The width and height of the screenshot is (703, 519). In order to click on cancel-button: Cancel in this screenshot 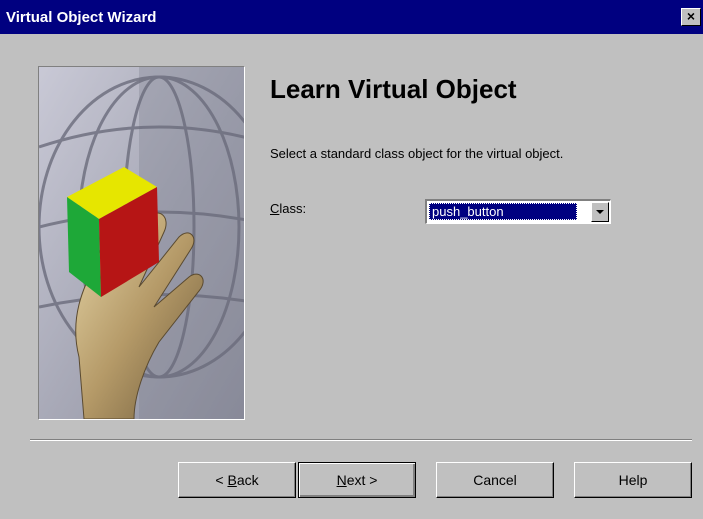, I will do `click(495, 480)`.